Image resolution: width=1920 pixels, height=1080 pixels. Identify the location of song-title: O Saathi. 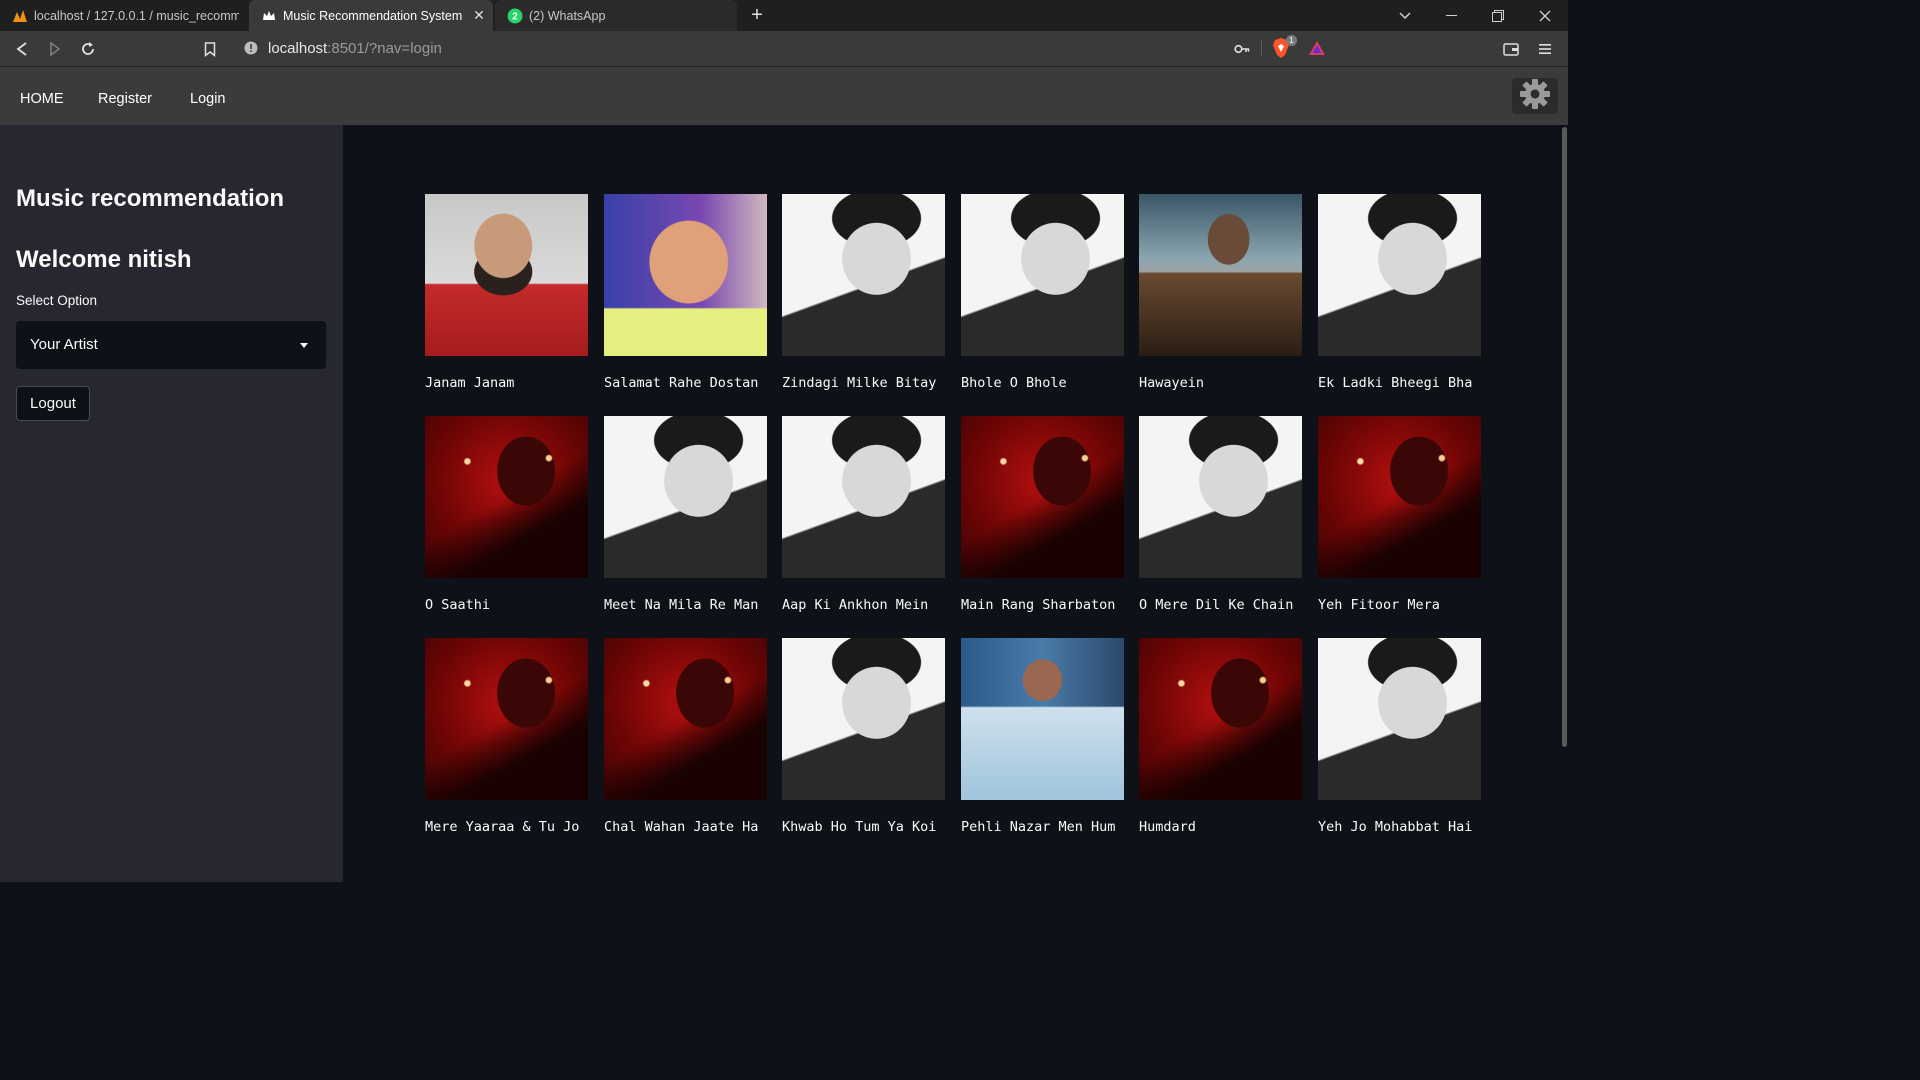
(458, 605).